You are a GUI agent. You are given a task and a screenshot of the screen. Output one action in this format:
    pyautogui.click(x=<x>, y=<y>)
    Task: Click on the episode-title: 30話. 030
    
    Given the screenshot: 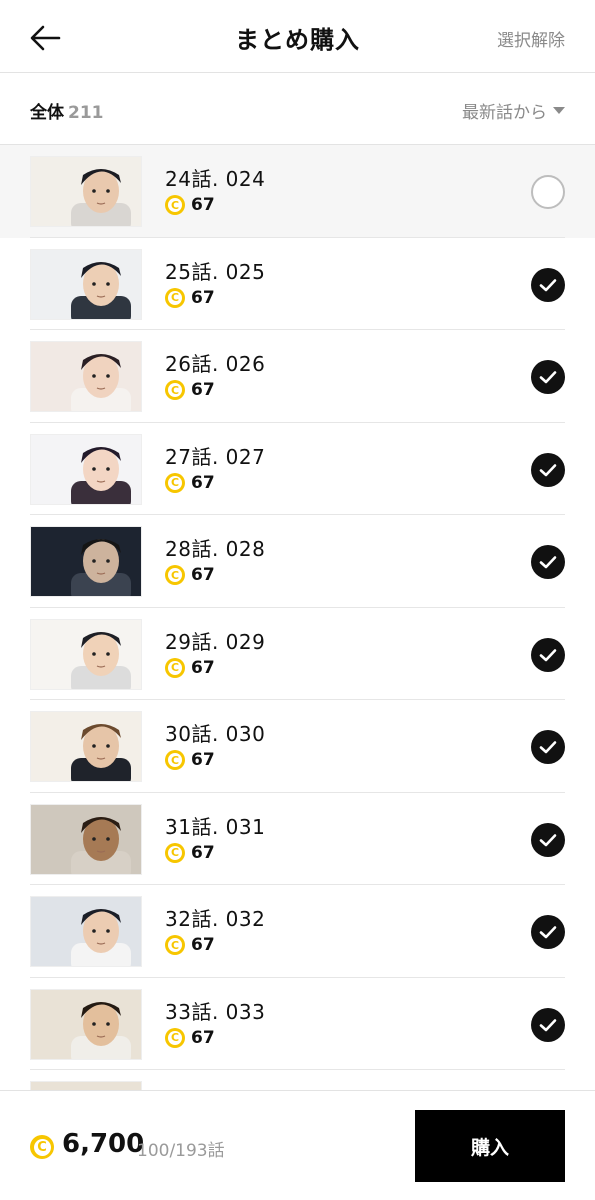 What is the action you would take?
    pyautogui.click(x=215, y=734)
    